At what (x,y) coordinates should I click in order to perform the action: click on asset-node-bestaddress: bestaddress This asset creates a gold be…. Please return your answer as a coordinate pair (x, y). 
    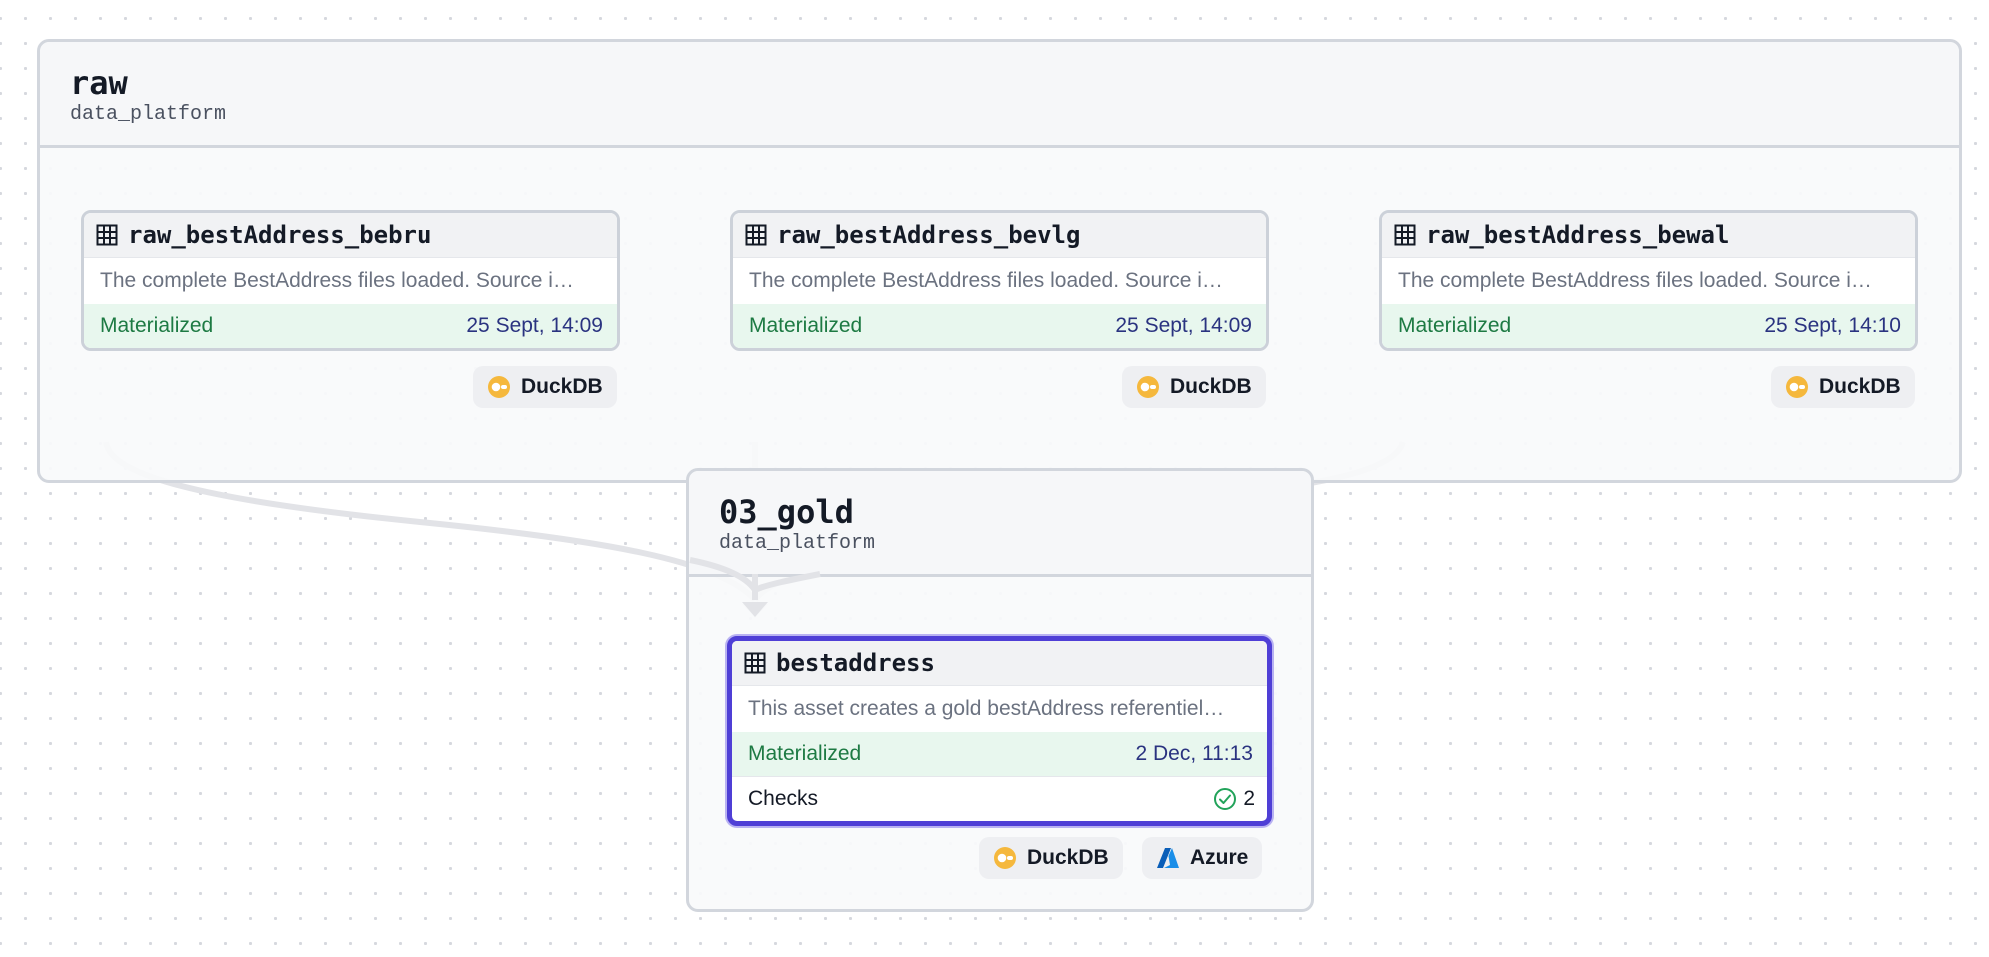
    Looking at the image, I should click on (999, 731).